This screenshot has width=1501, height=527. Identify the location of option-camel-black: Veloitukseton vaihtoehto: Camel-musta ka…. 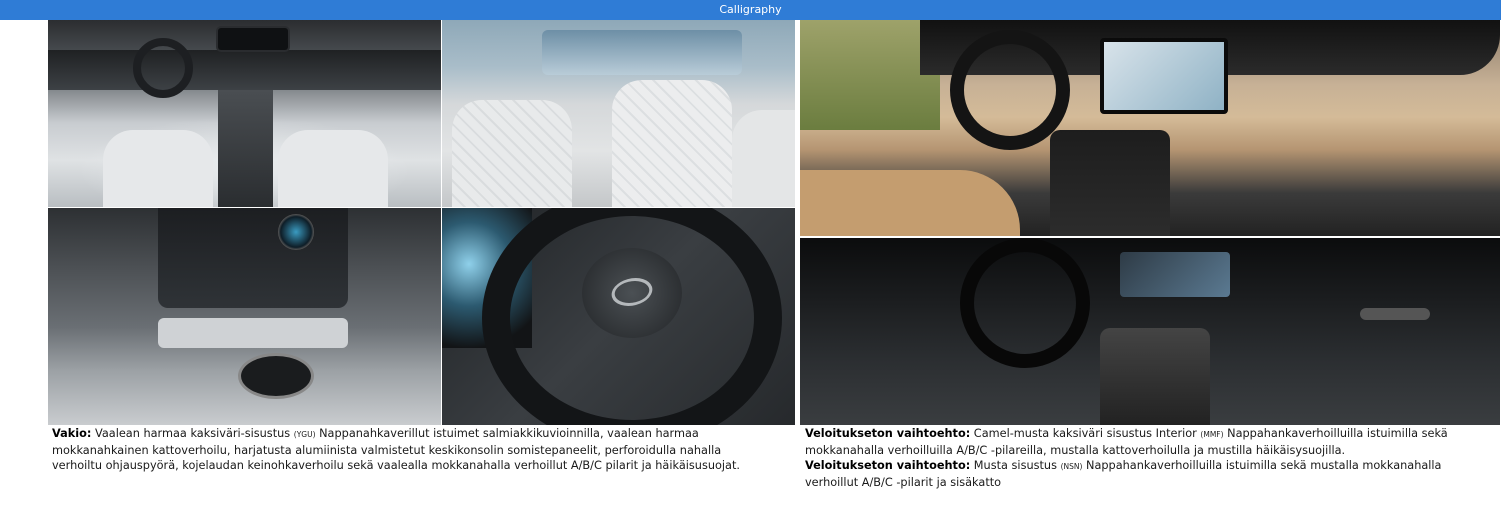
(1150, 442).